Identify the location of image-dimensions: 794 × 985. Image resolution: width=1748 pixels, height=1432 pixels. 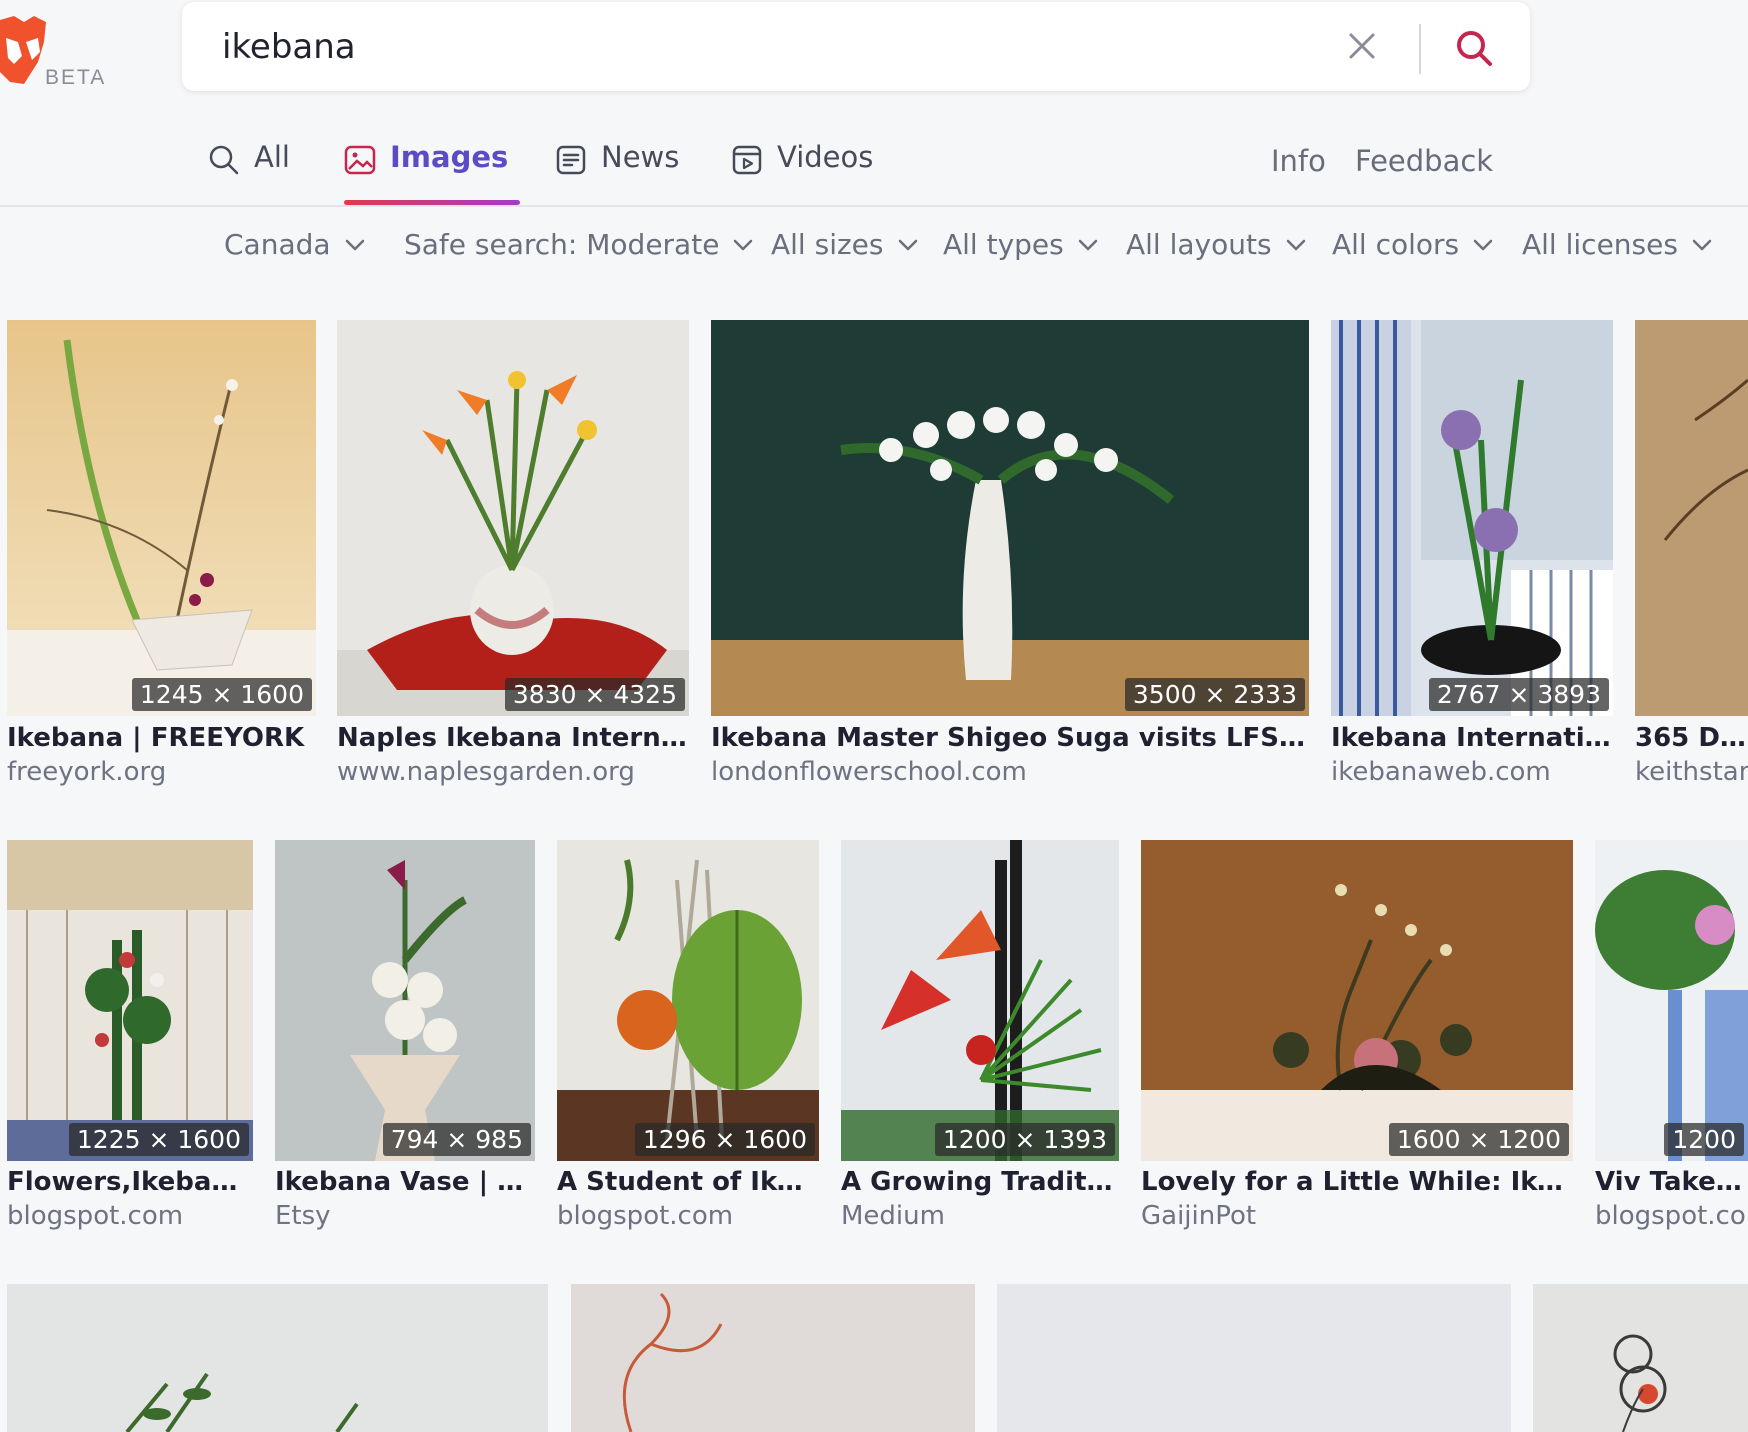
(456, 1139).